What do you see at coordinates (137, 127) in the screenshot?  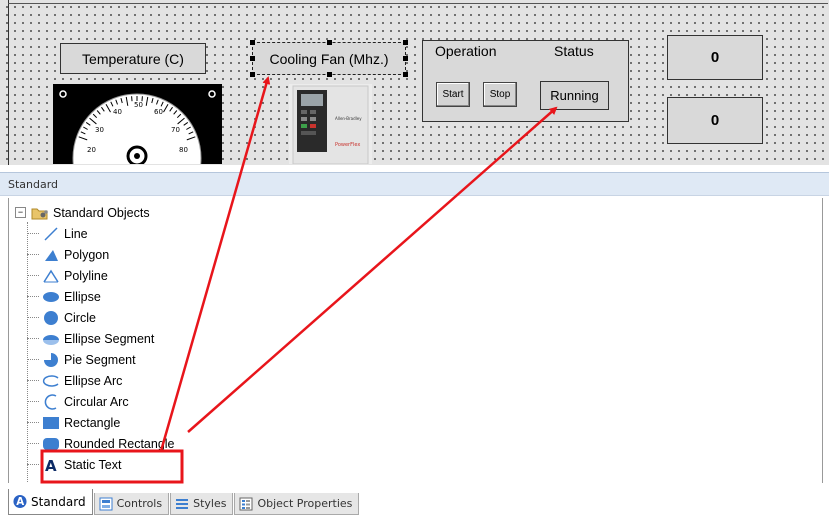 I see `gauge-dial: 40 50 60 30 70 20 80` at bounding box center [137, 127].